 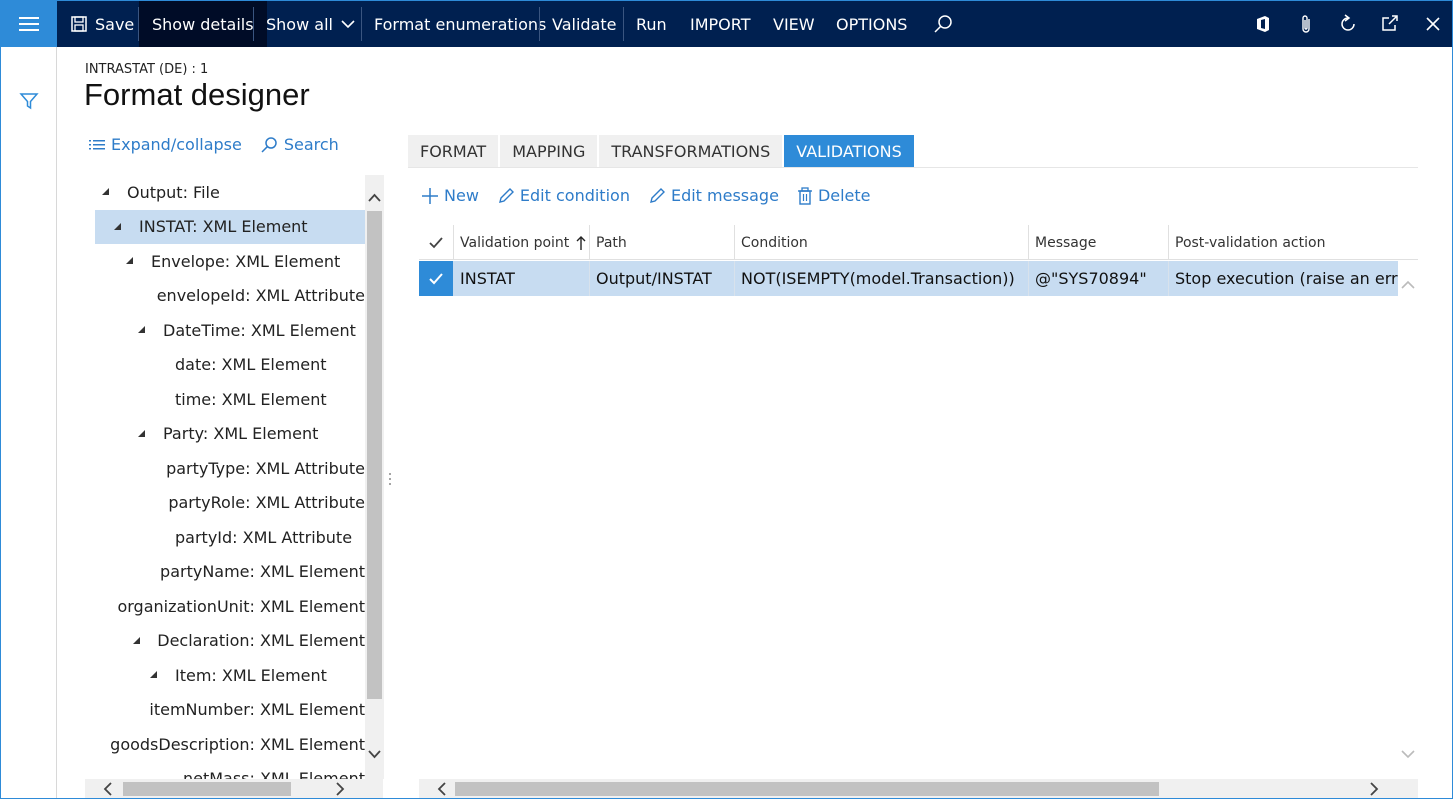 I want to click on refresh-button, so click(x=1348, y=24).